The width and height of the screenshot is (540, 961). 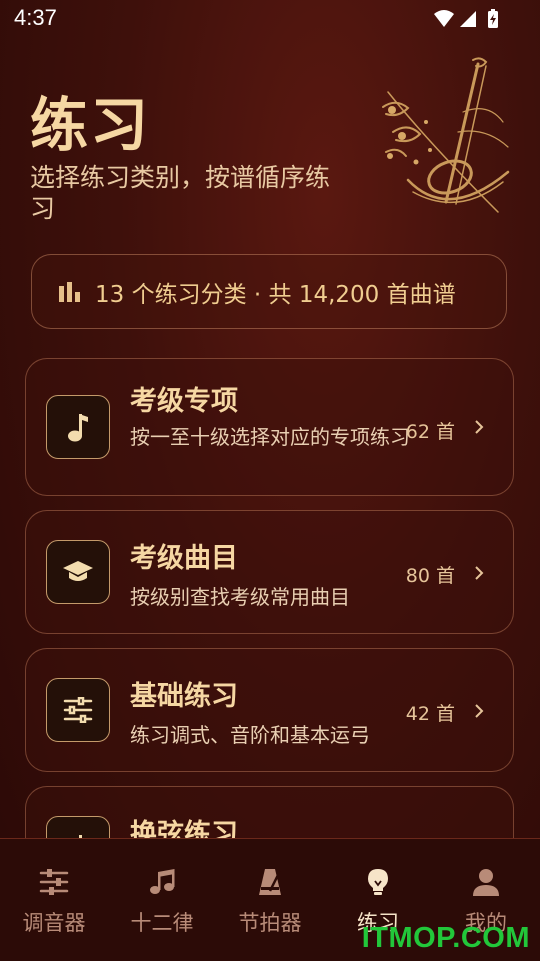 I want to click on cellular-signal-icon, so click(x=468, y=19).